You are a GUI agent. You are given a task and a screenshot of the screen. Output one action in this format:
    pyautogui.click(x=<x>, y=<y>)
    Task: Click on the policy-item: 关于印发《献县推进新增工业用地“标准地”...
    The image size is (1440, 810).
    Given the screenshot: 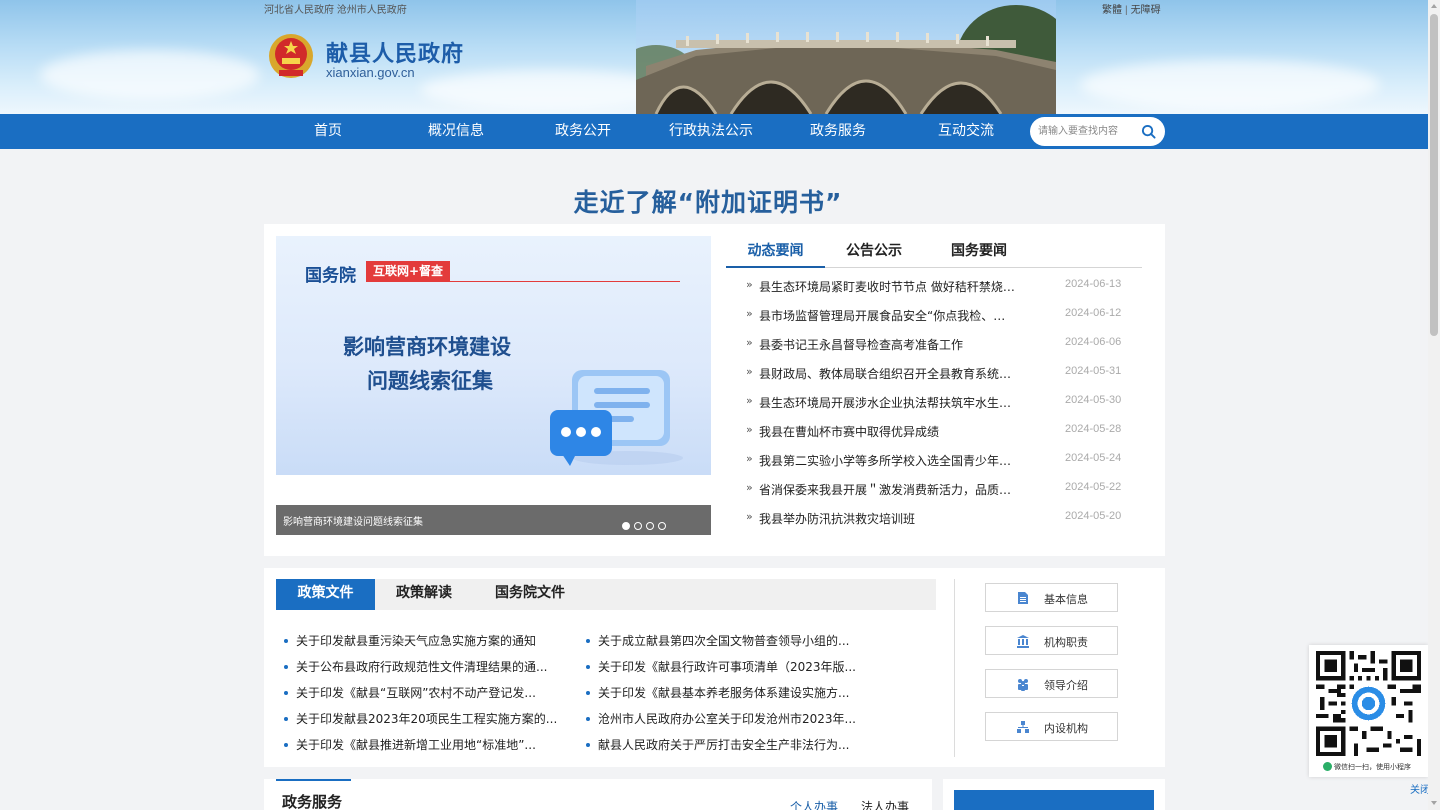 What is the action you would take?
    pyautogui.click(x=424, y=745)
    